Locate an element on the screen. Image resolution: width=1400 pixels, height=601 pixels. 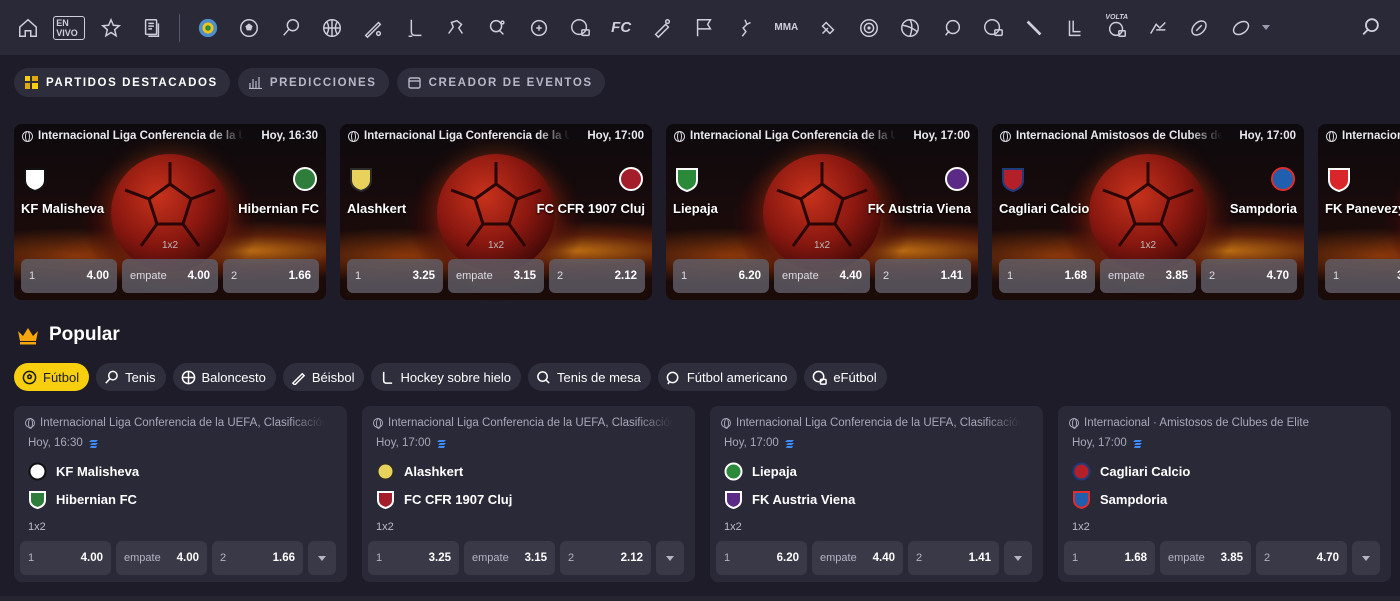
rugby-icon is located at coordinates (993, 28).